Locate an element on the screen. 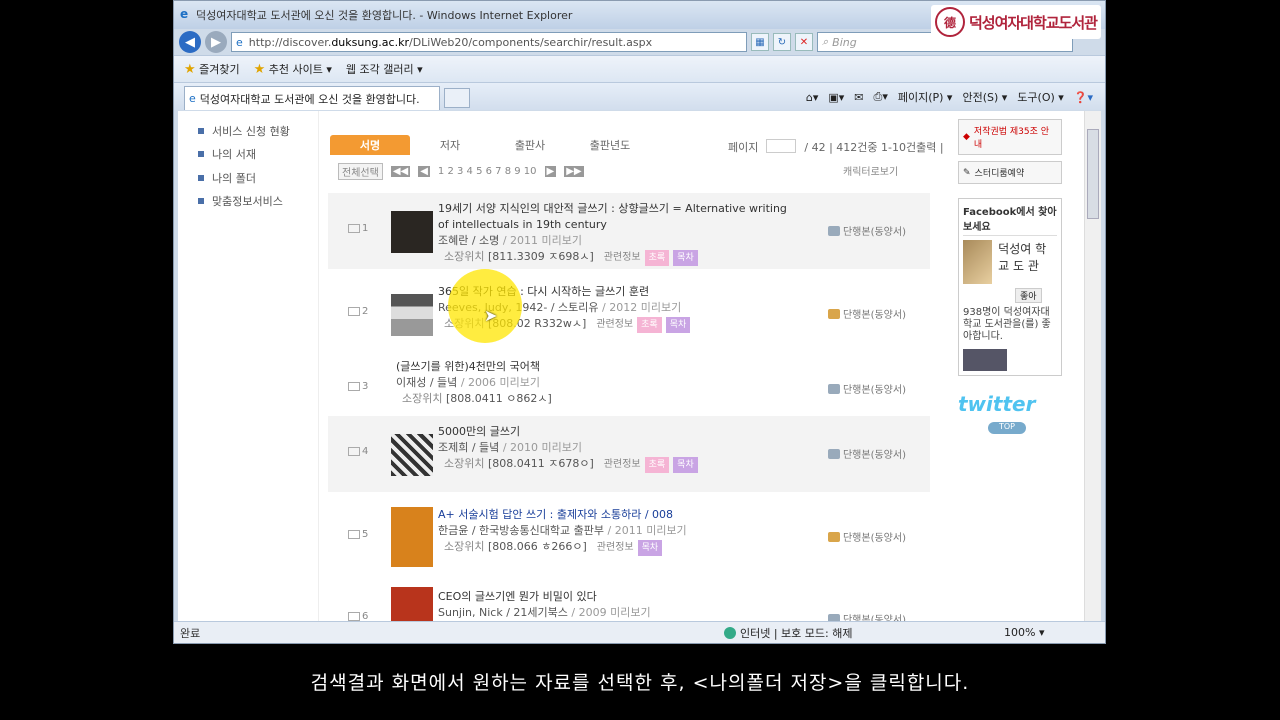  page-menu: 페이지(P) ▾ is located at coordinates (925, 97).